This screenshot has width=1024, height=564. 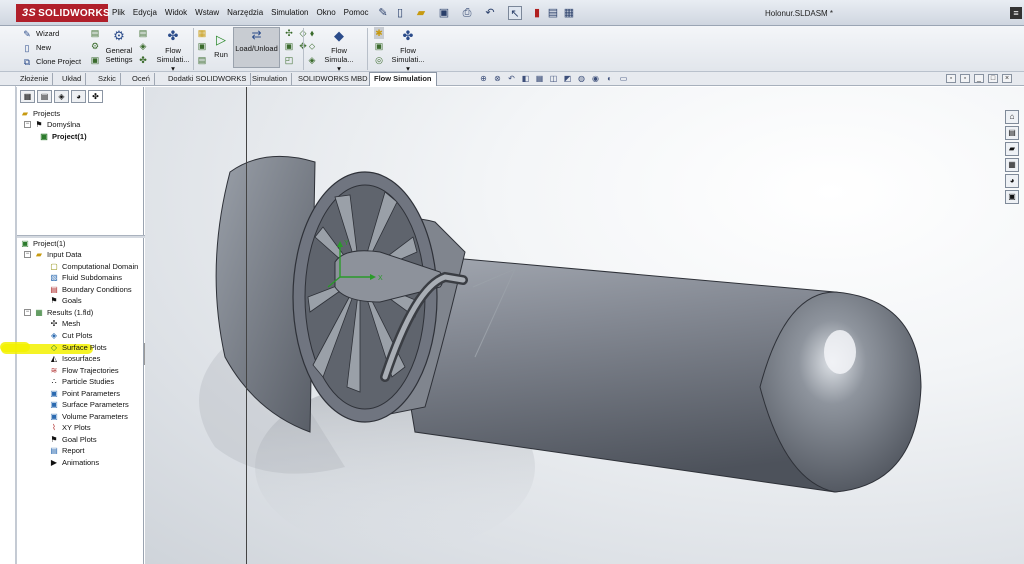 I want to click on goal-small-icon: ◈, so click(x=143, y=46).